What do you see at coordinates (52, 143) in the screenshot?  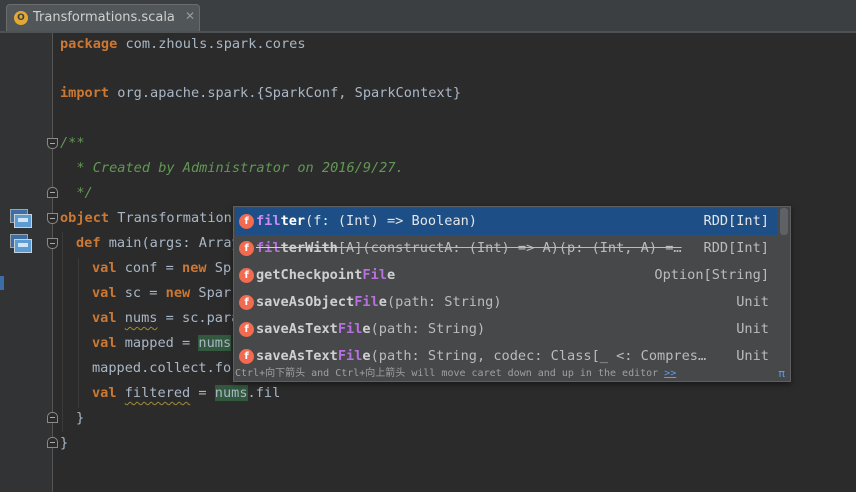 I see `fold-toggle-comment-open` at bounding box center [52, 143].